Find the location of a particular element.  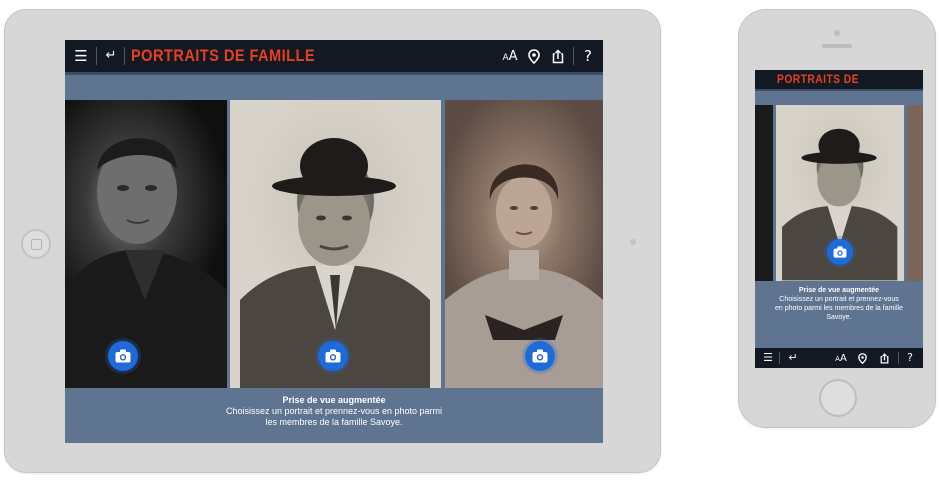

tablet-top-bar: ☰ ↵ PORTRAITS DE FAMILLE AA ? is located at coordinates (334, 56).